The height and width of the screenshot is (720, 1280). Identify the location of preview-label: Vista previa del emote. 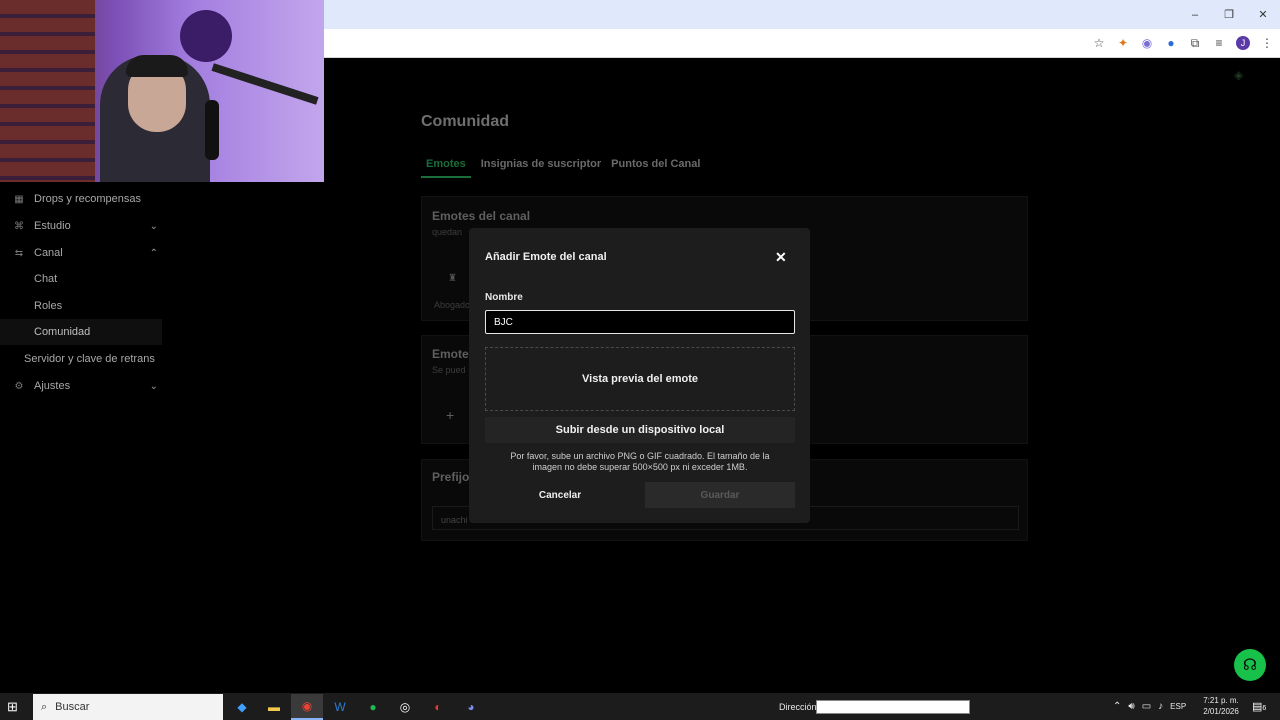
(640, 379).